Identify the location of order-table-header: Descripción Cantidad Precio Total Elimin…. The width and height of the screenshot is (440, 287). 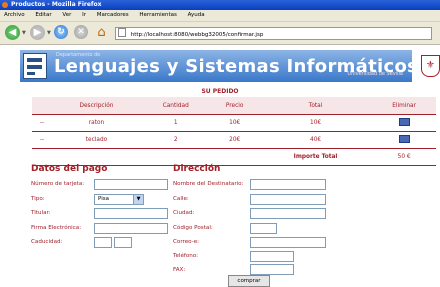
(234, 106).